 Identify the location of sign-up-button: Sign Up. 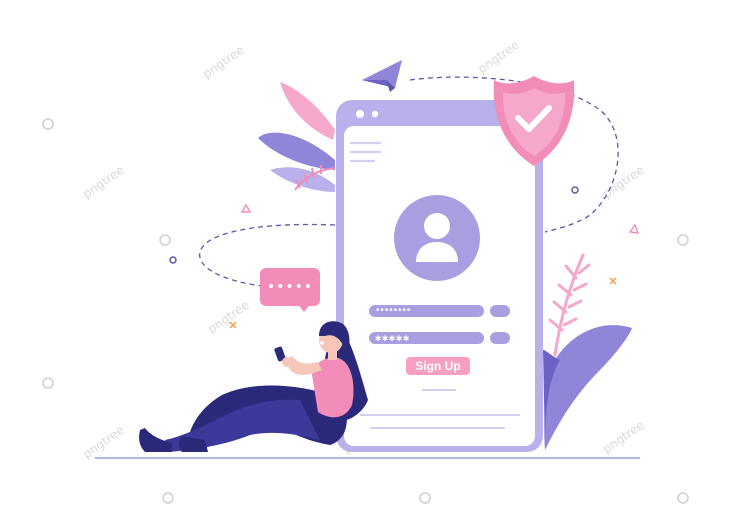
(438, 366).